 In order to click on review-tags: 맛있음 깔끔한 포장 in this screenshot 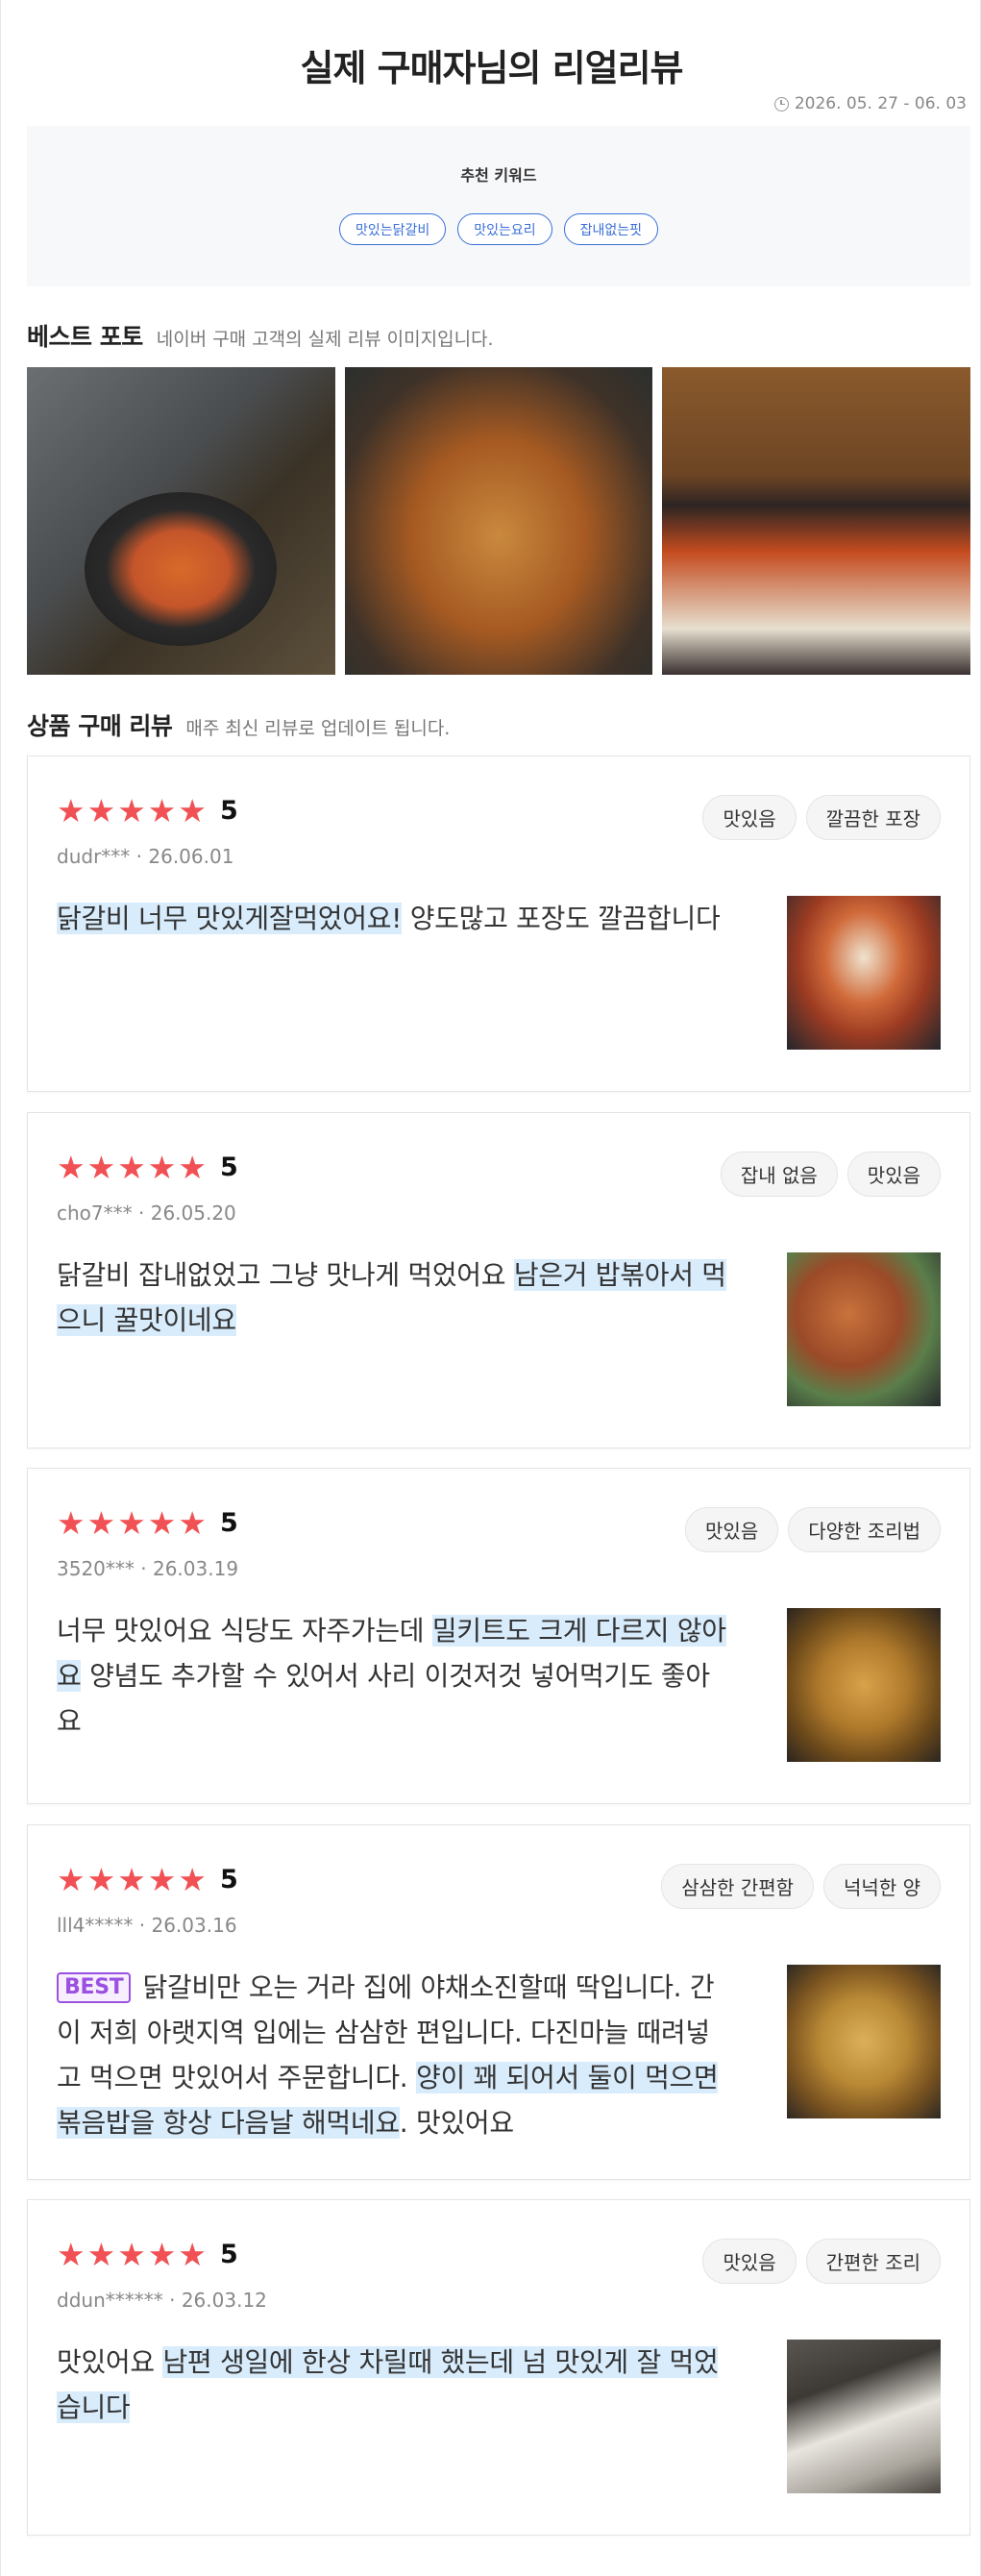, I will do `click(821, 818)`.